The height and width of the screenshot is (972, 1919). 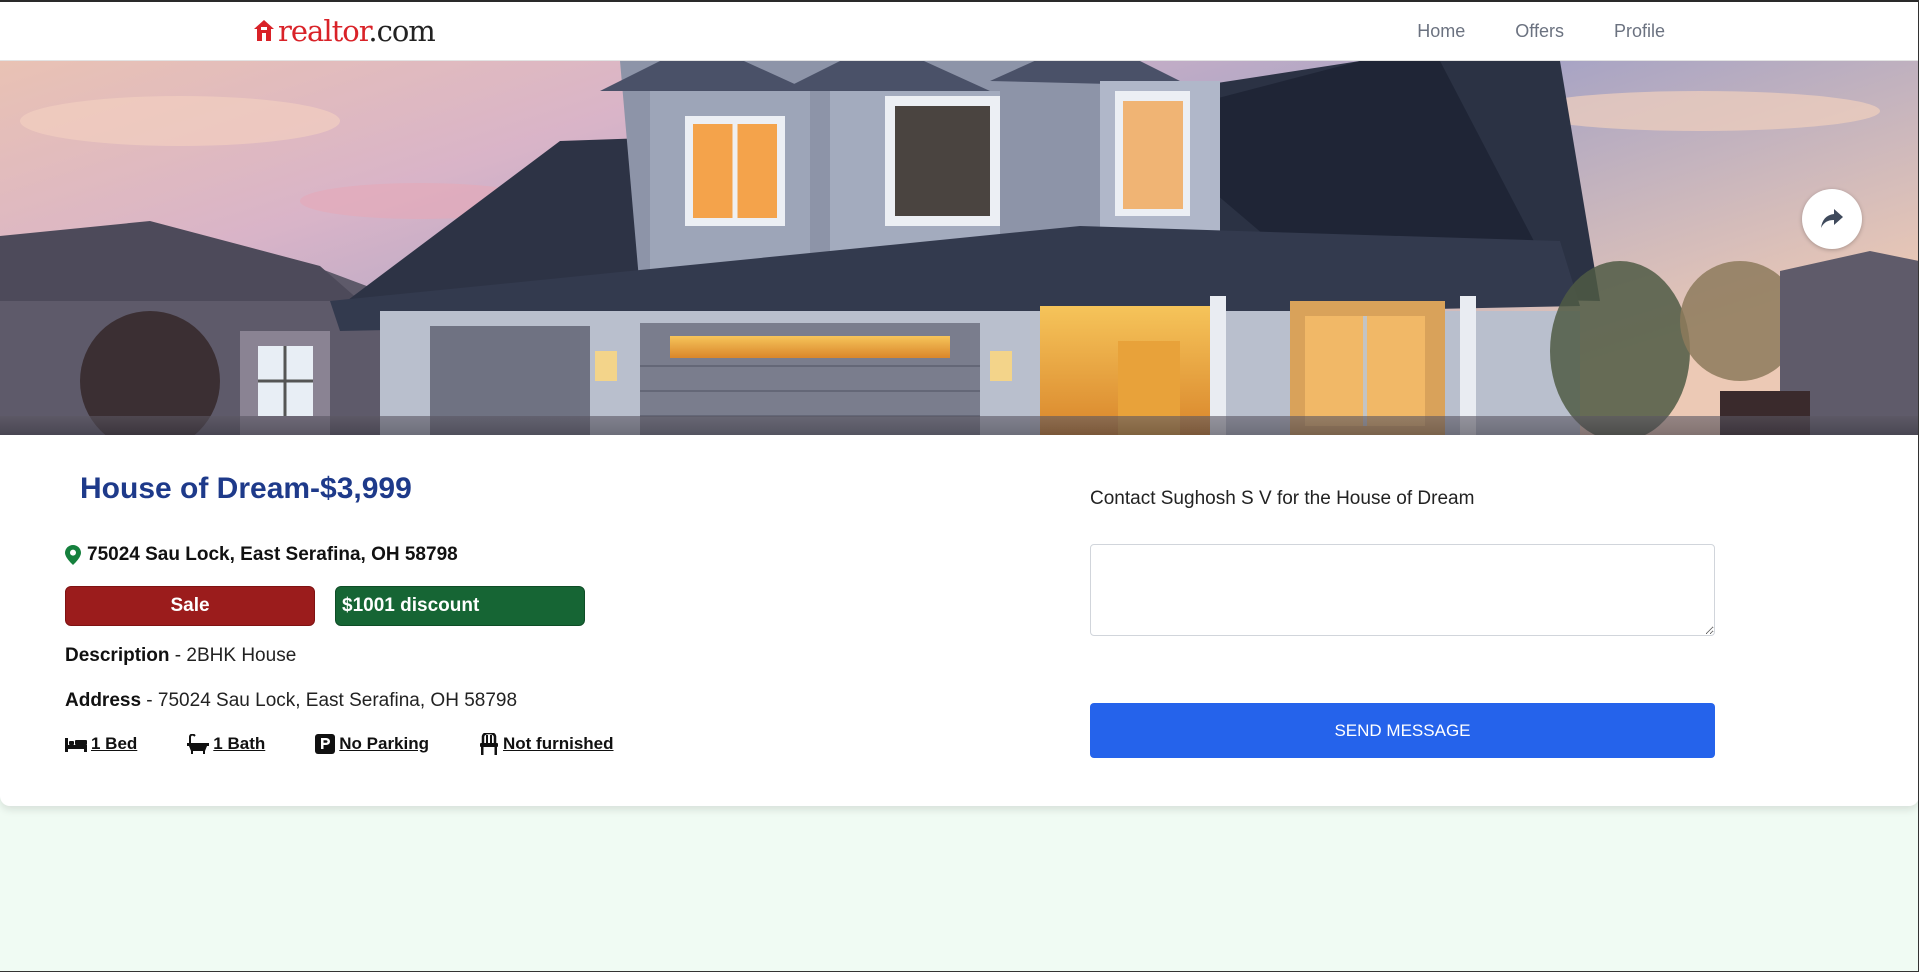 I want to click on bath-icon, so click(x=198, y=744).